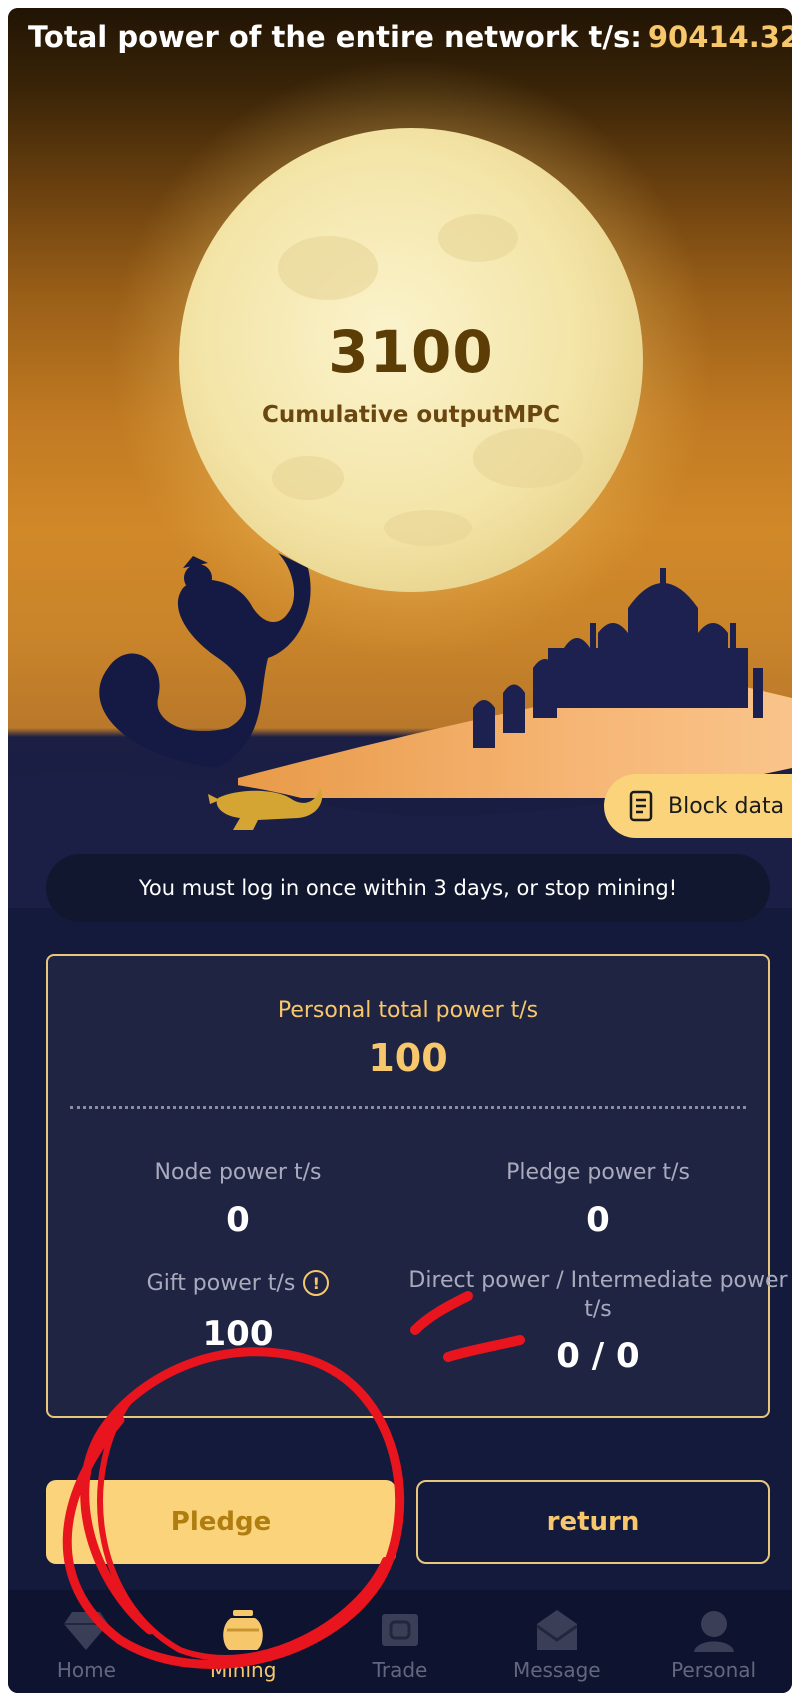 The image size is (800, 1701). What do you see at coordinates (593, 1522) in the screenshot?
I see `return-button: return` at bounding box center [593, 1522].